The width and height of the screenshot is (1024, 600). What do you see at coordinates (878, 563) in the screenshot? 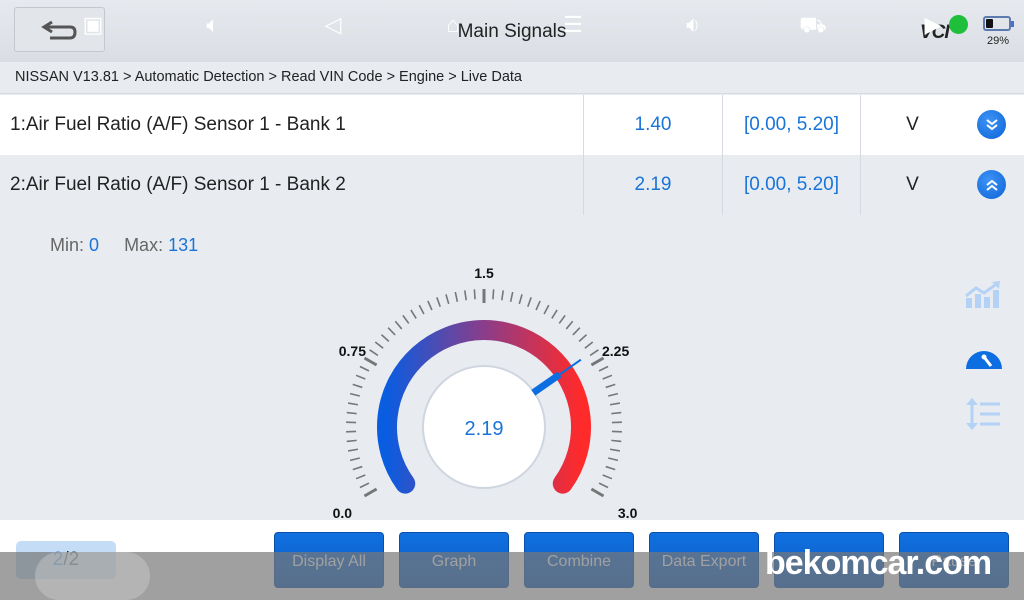
I see `watermark: bekomcar.com` at bounding box center [878, 563].